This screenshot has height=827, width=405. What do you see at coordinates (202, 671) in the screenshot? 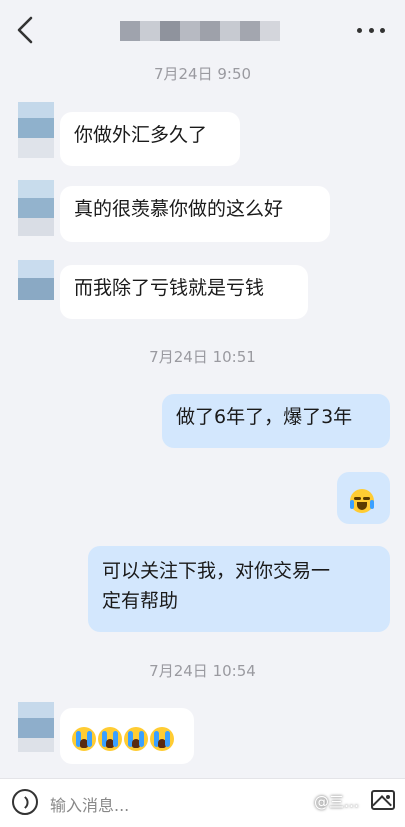
I see `timestamp: 7月24日 10:54` at bounding box center [202, 671].